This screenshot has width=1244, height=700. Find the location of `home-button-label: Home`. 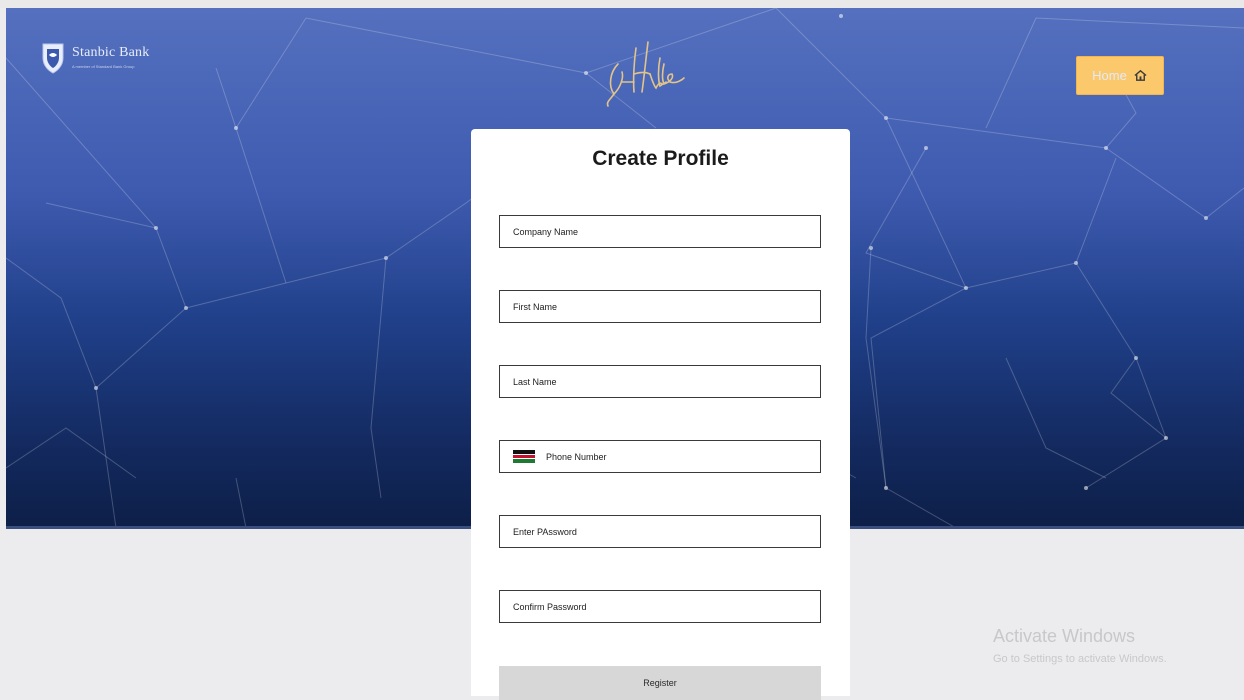

home-button-label: Home is located at coordinates (1109, 75).